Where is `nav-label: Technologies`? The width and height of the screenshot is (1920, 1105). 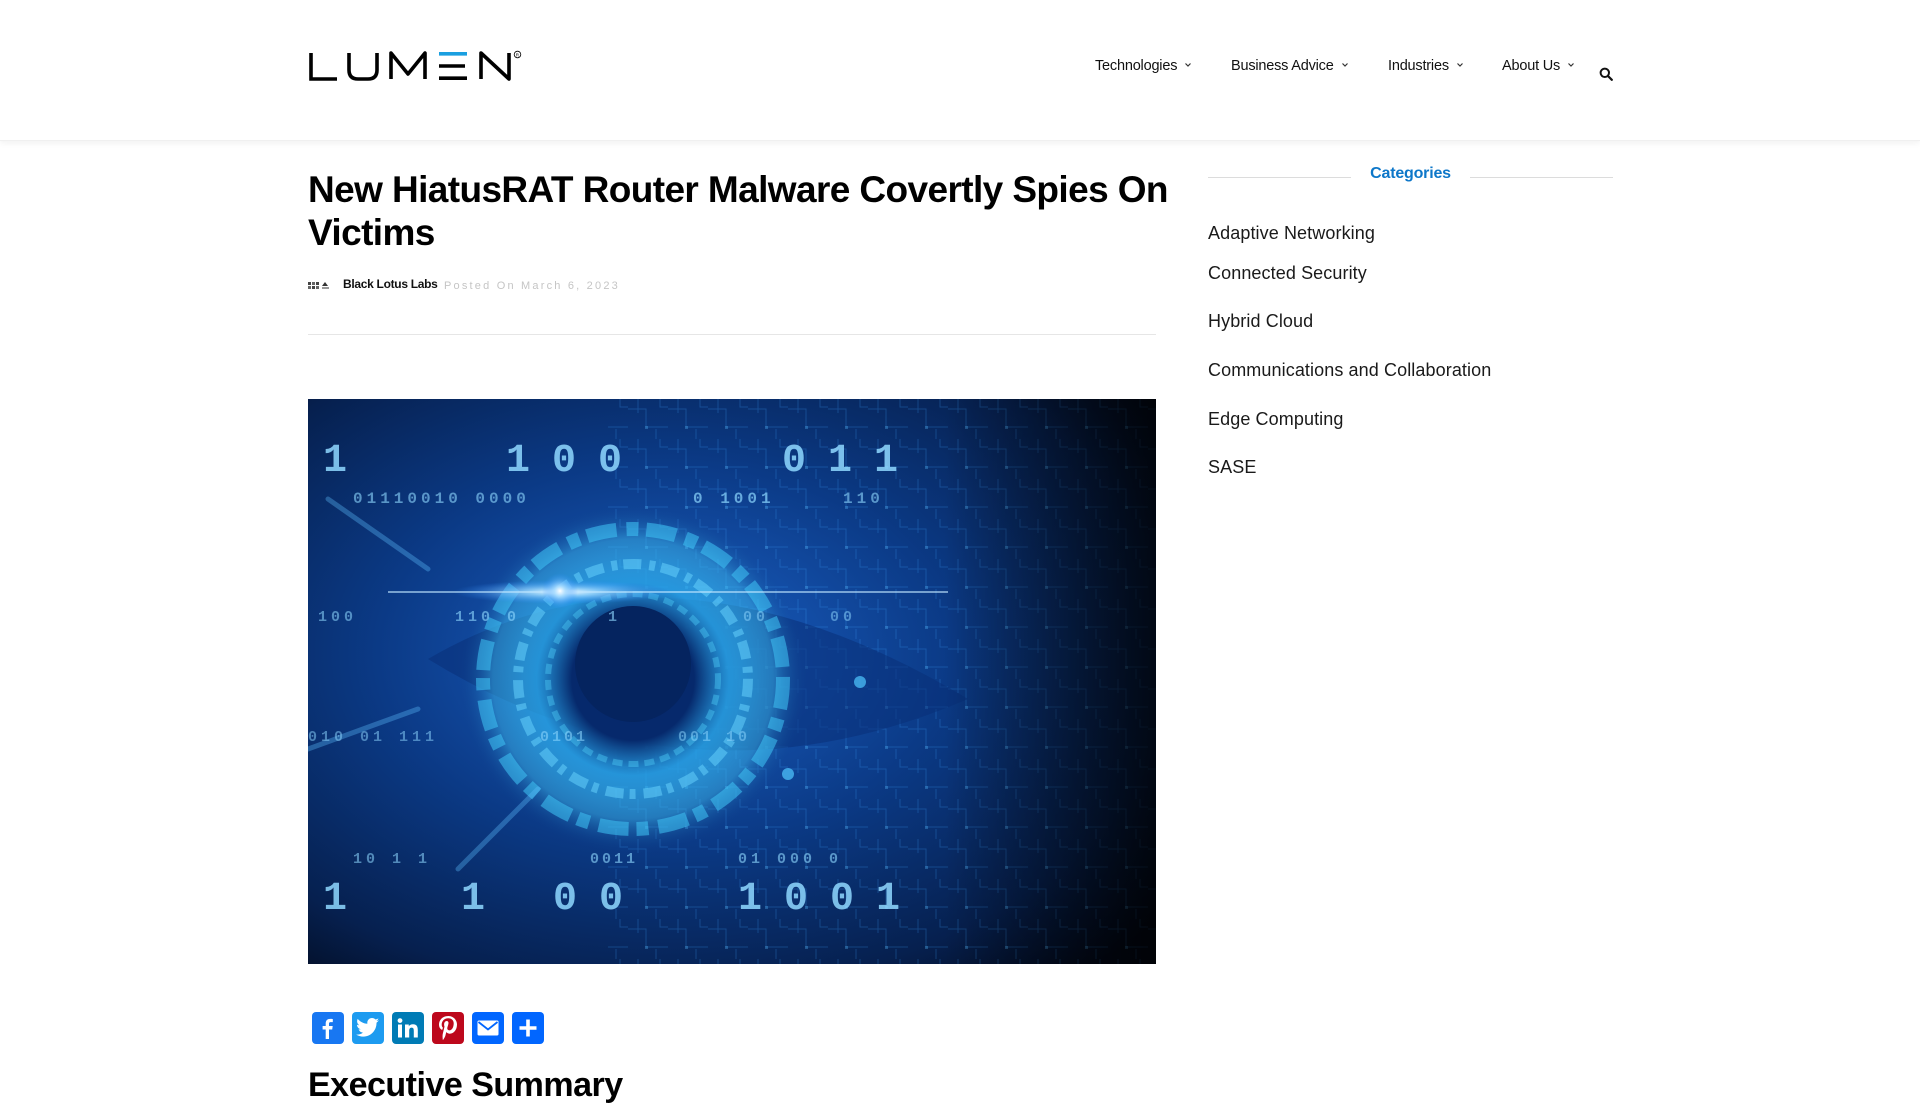
nav-label: Technologies is located at coordinates (1136, 66).